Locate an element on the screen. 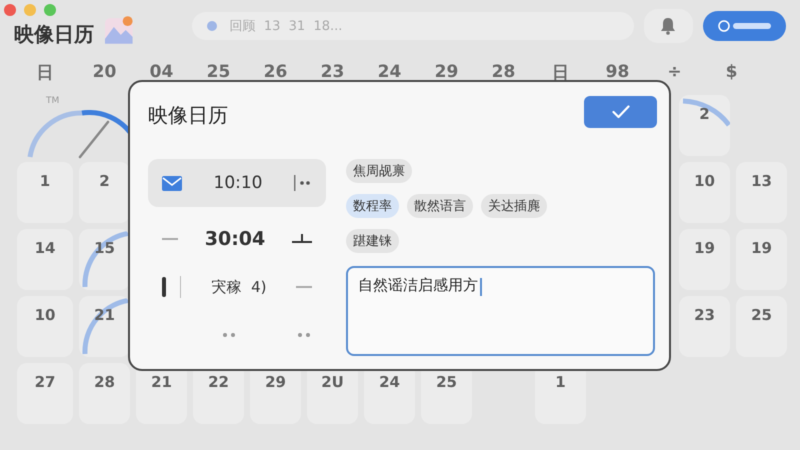  day-number: 13 is located at coordinates (761, 181).